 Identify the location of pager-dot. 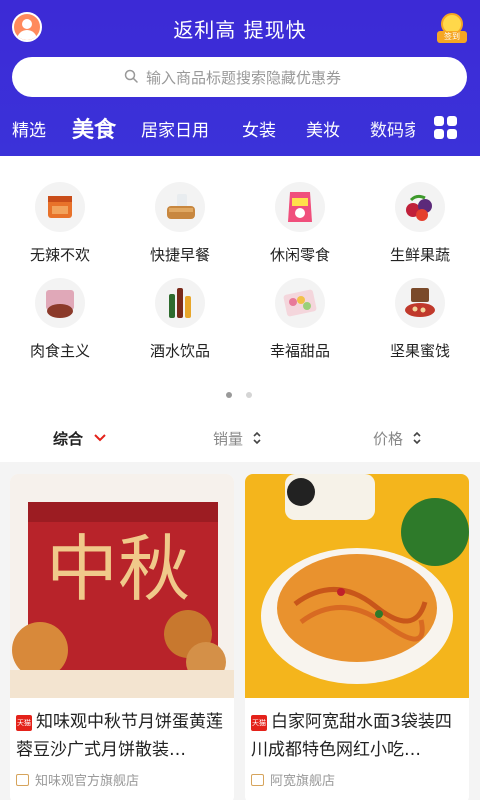
(249, 395).